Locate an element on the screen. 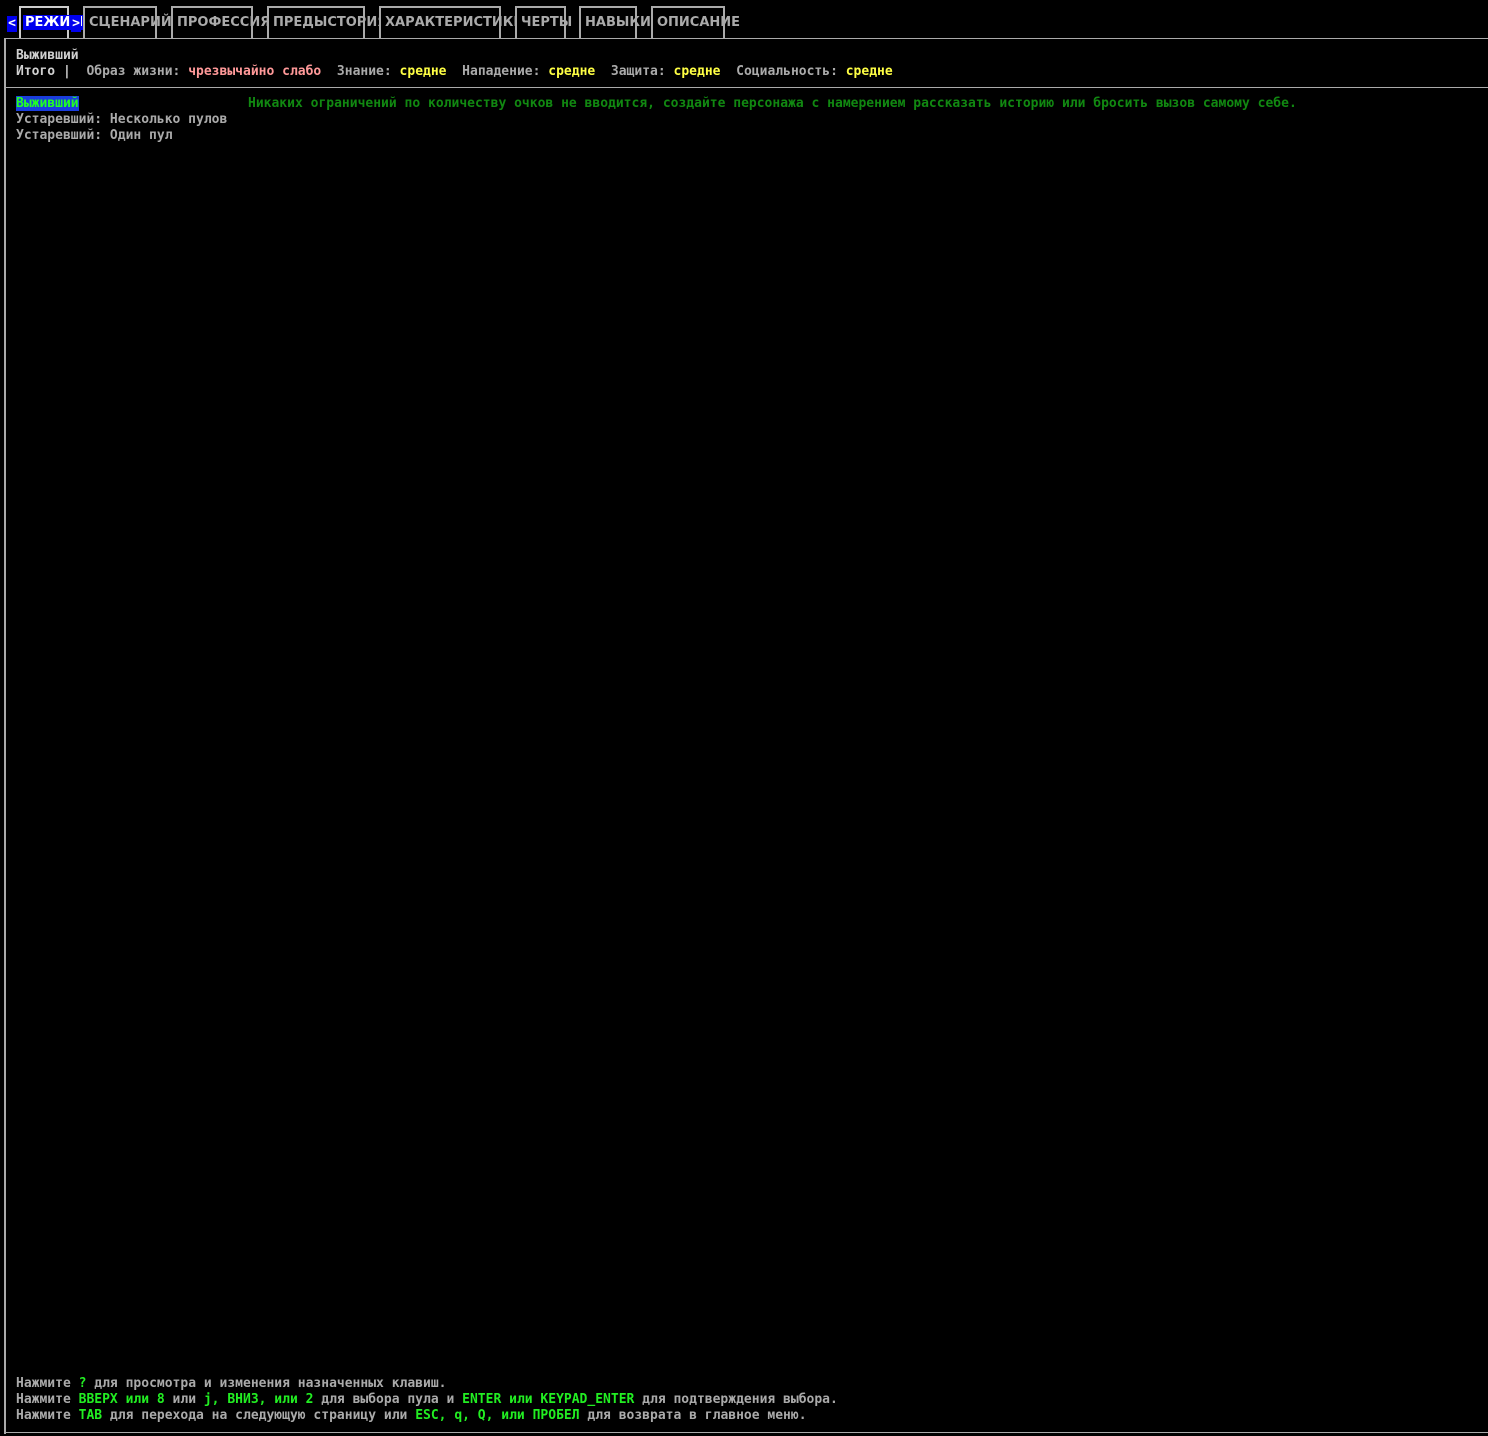 This screenshot has width=1488, height=1436. mode-name: Выживший is located at coordinates (47, 55).